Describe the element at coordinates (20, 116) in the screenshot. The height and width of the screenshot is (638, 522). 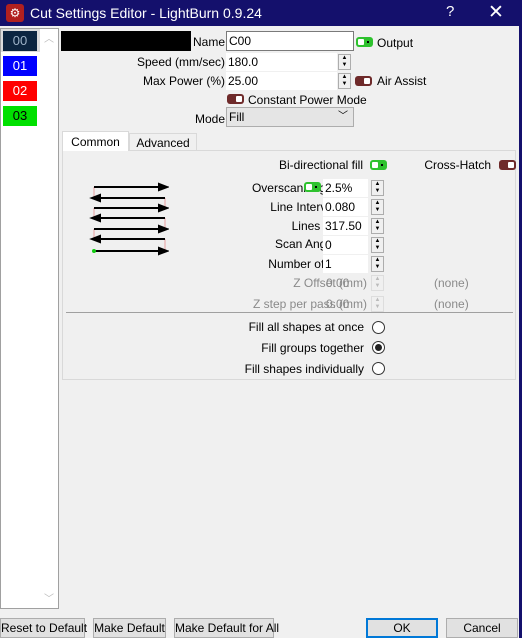
I see `layer-item-03: 03` at that location.